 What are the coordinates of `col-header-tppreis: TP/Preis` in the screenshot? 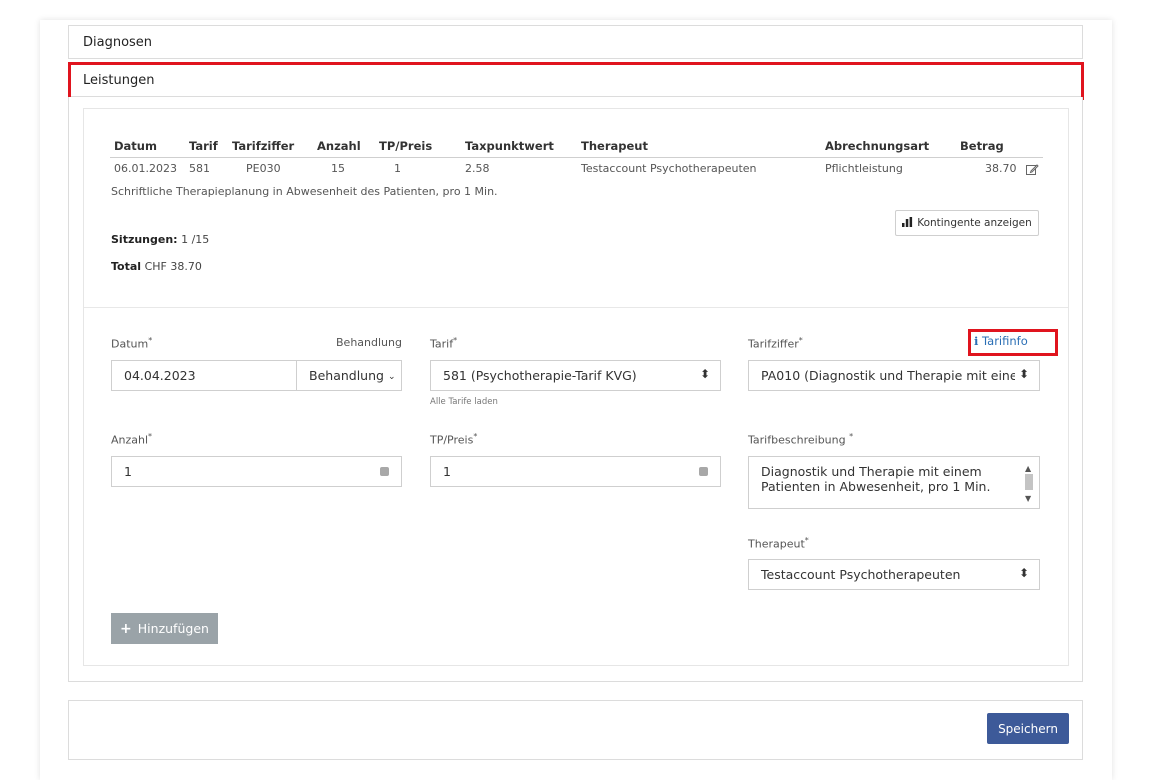 It's located at (406, 146).